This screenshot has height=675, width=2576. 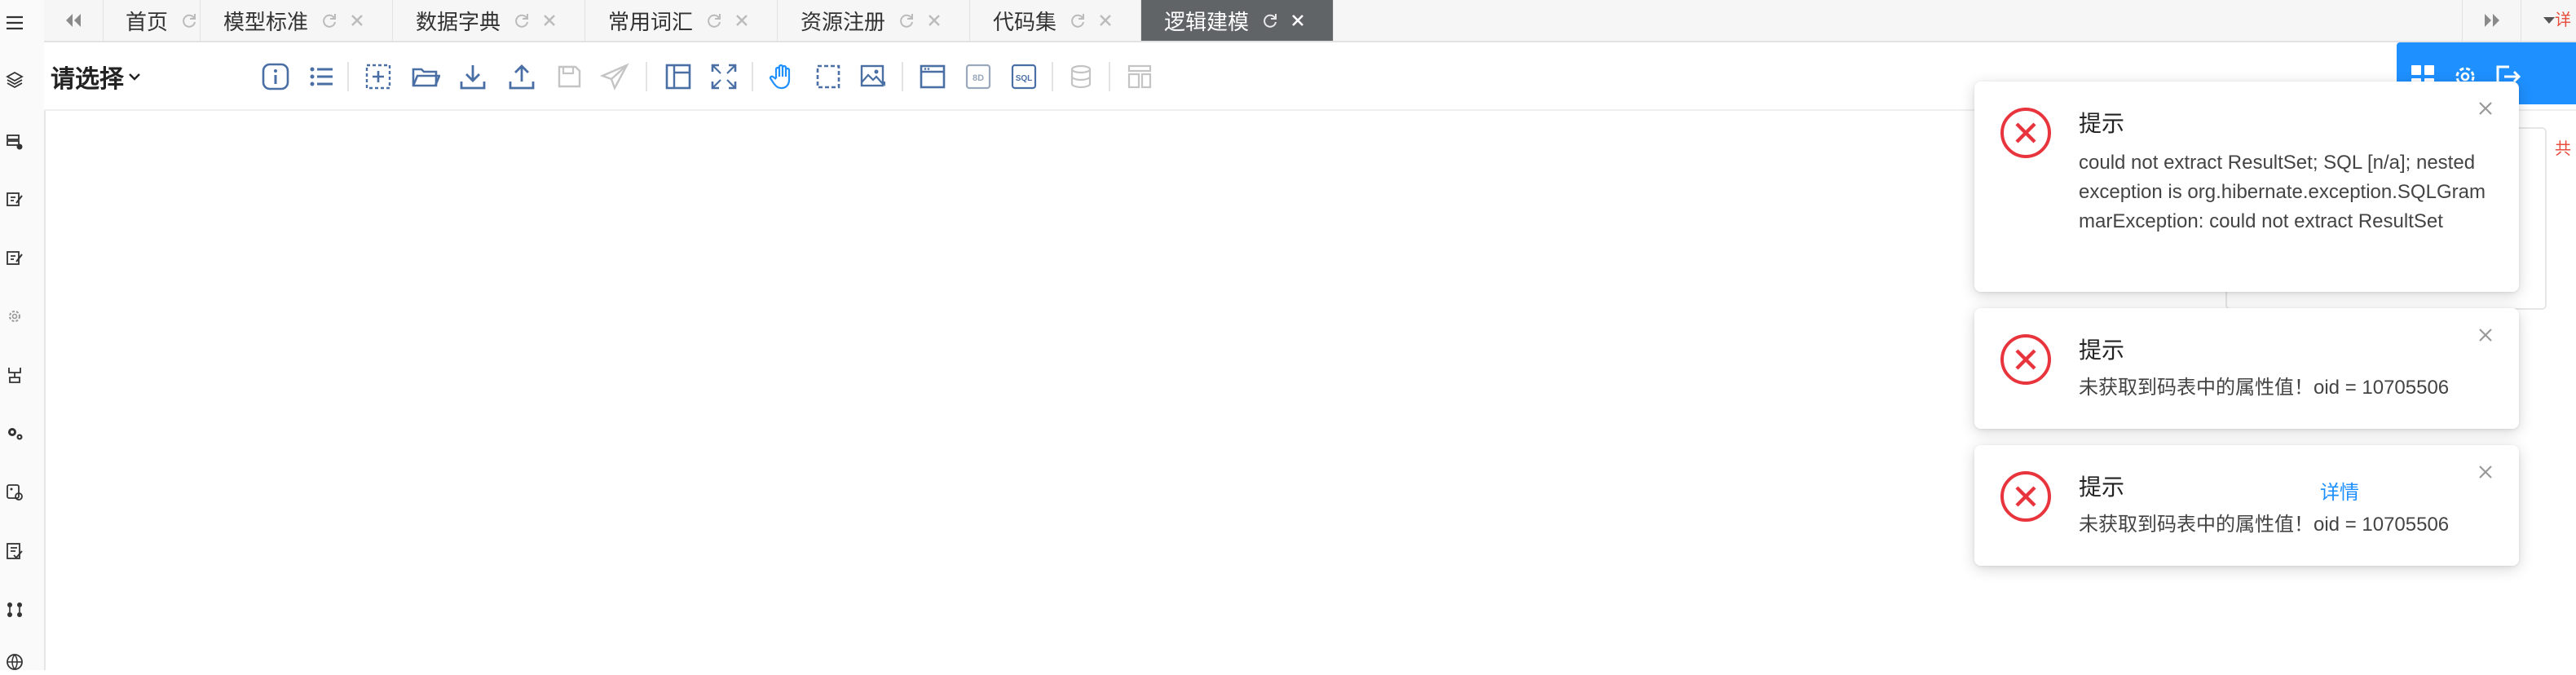 I want to click on download-icon, so click(x=473, y=77).